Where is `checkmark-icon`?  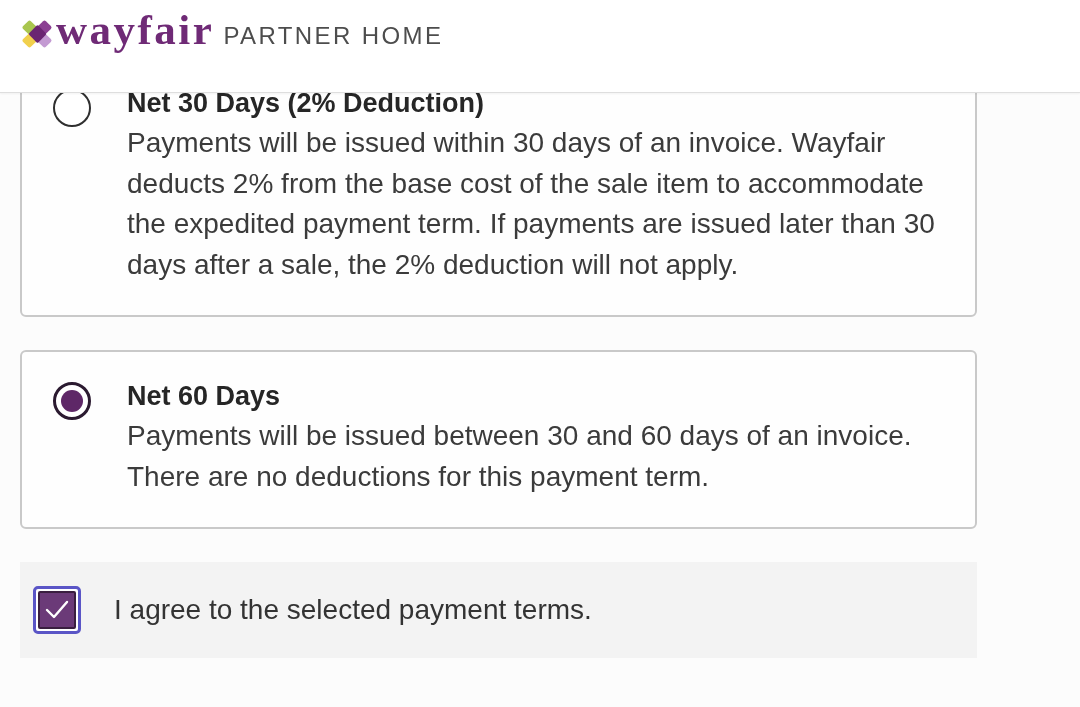 checkmark-icon is located at coordinates (57, 610).